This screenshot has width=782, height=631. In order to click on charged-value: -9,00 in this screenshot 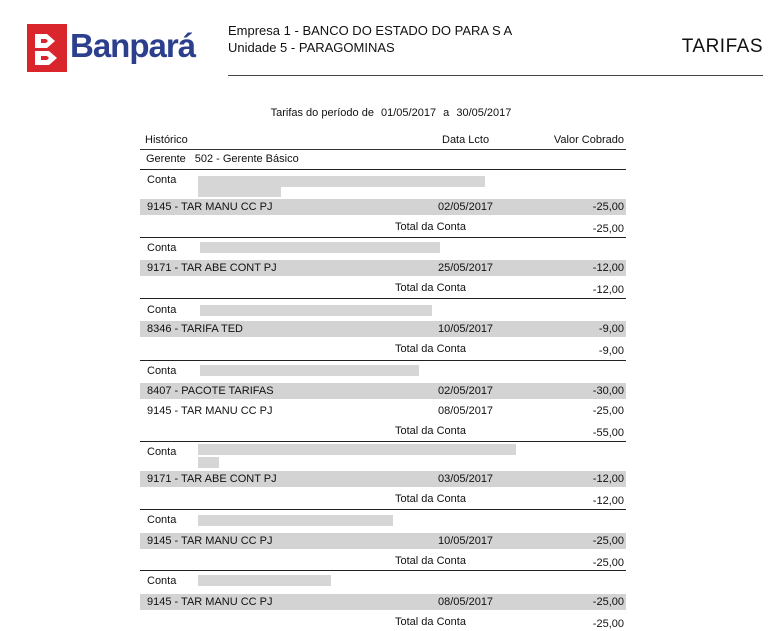, I will do `click(611, 329)`.